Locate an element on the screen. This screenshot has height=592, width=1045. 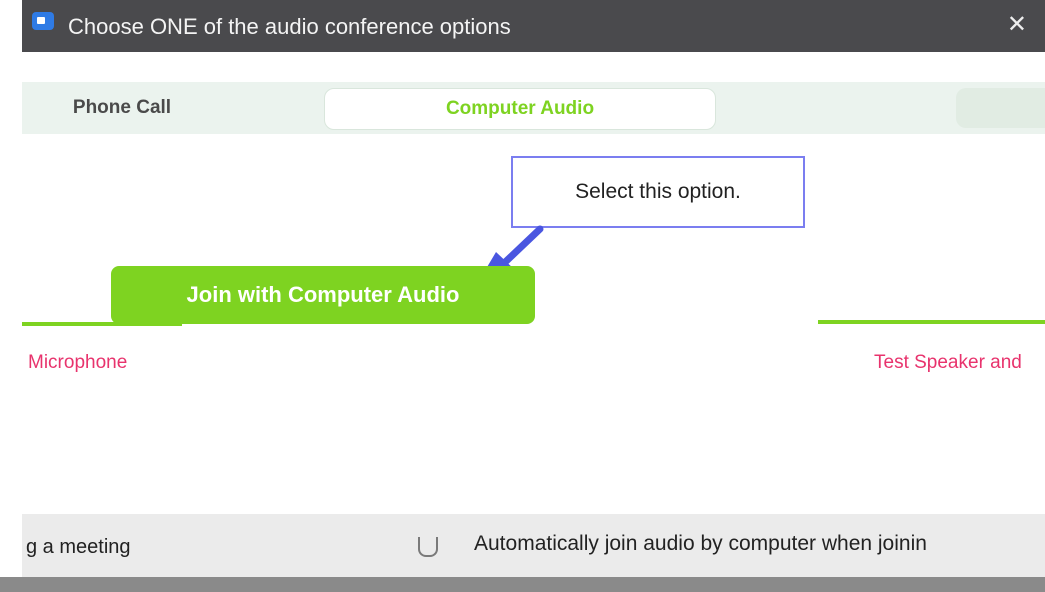
camera-icon is located at coordinates (43, 21).